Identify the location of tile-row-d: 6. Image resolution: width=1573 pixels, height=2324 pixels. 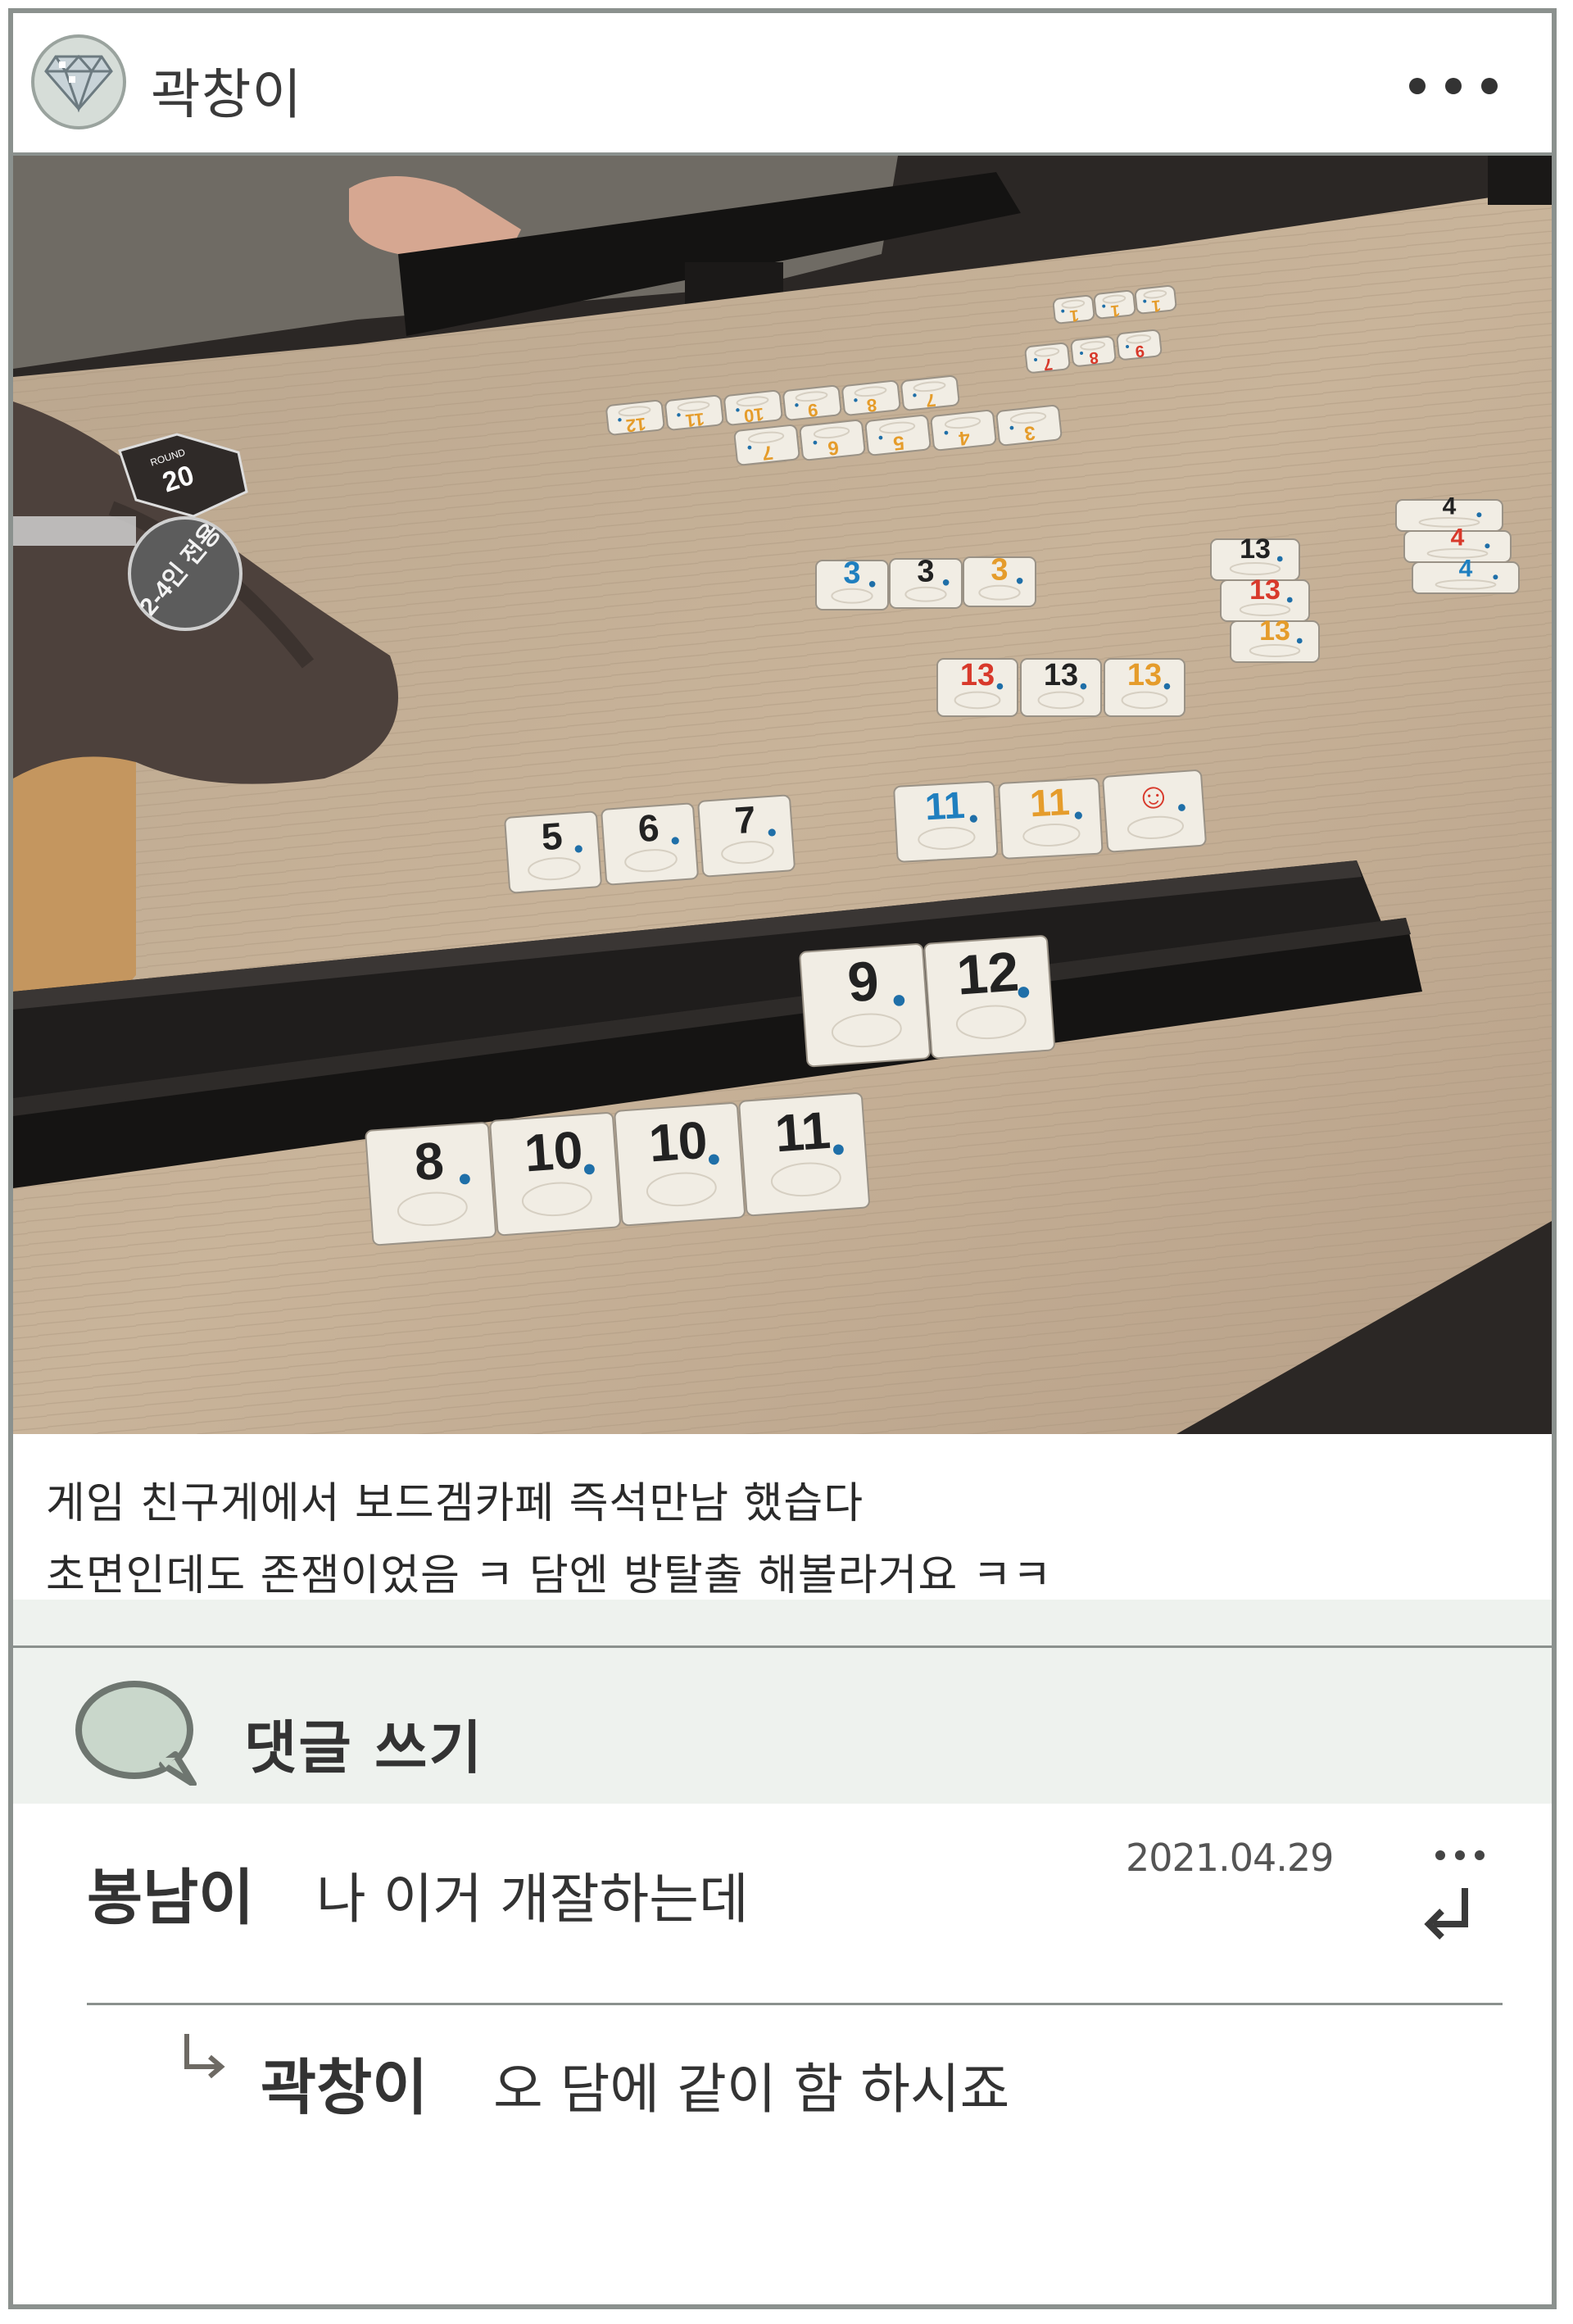
(832, 440).